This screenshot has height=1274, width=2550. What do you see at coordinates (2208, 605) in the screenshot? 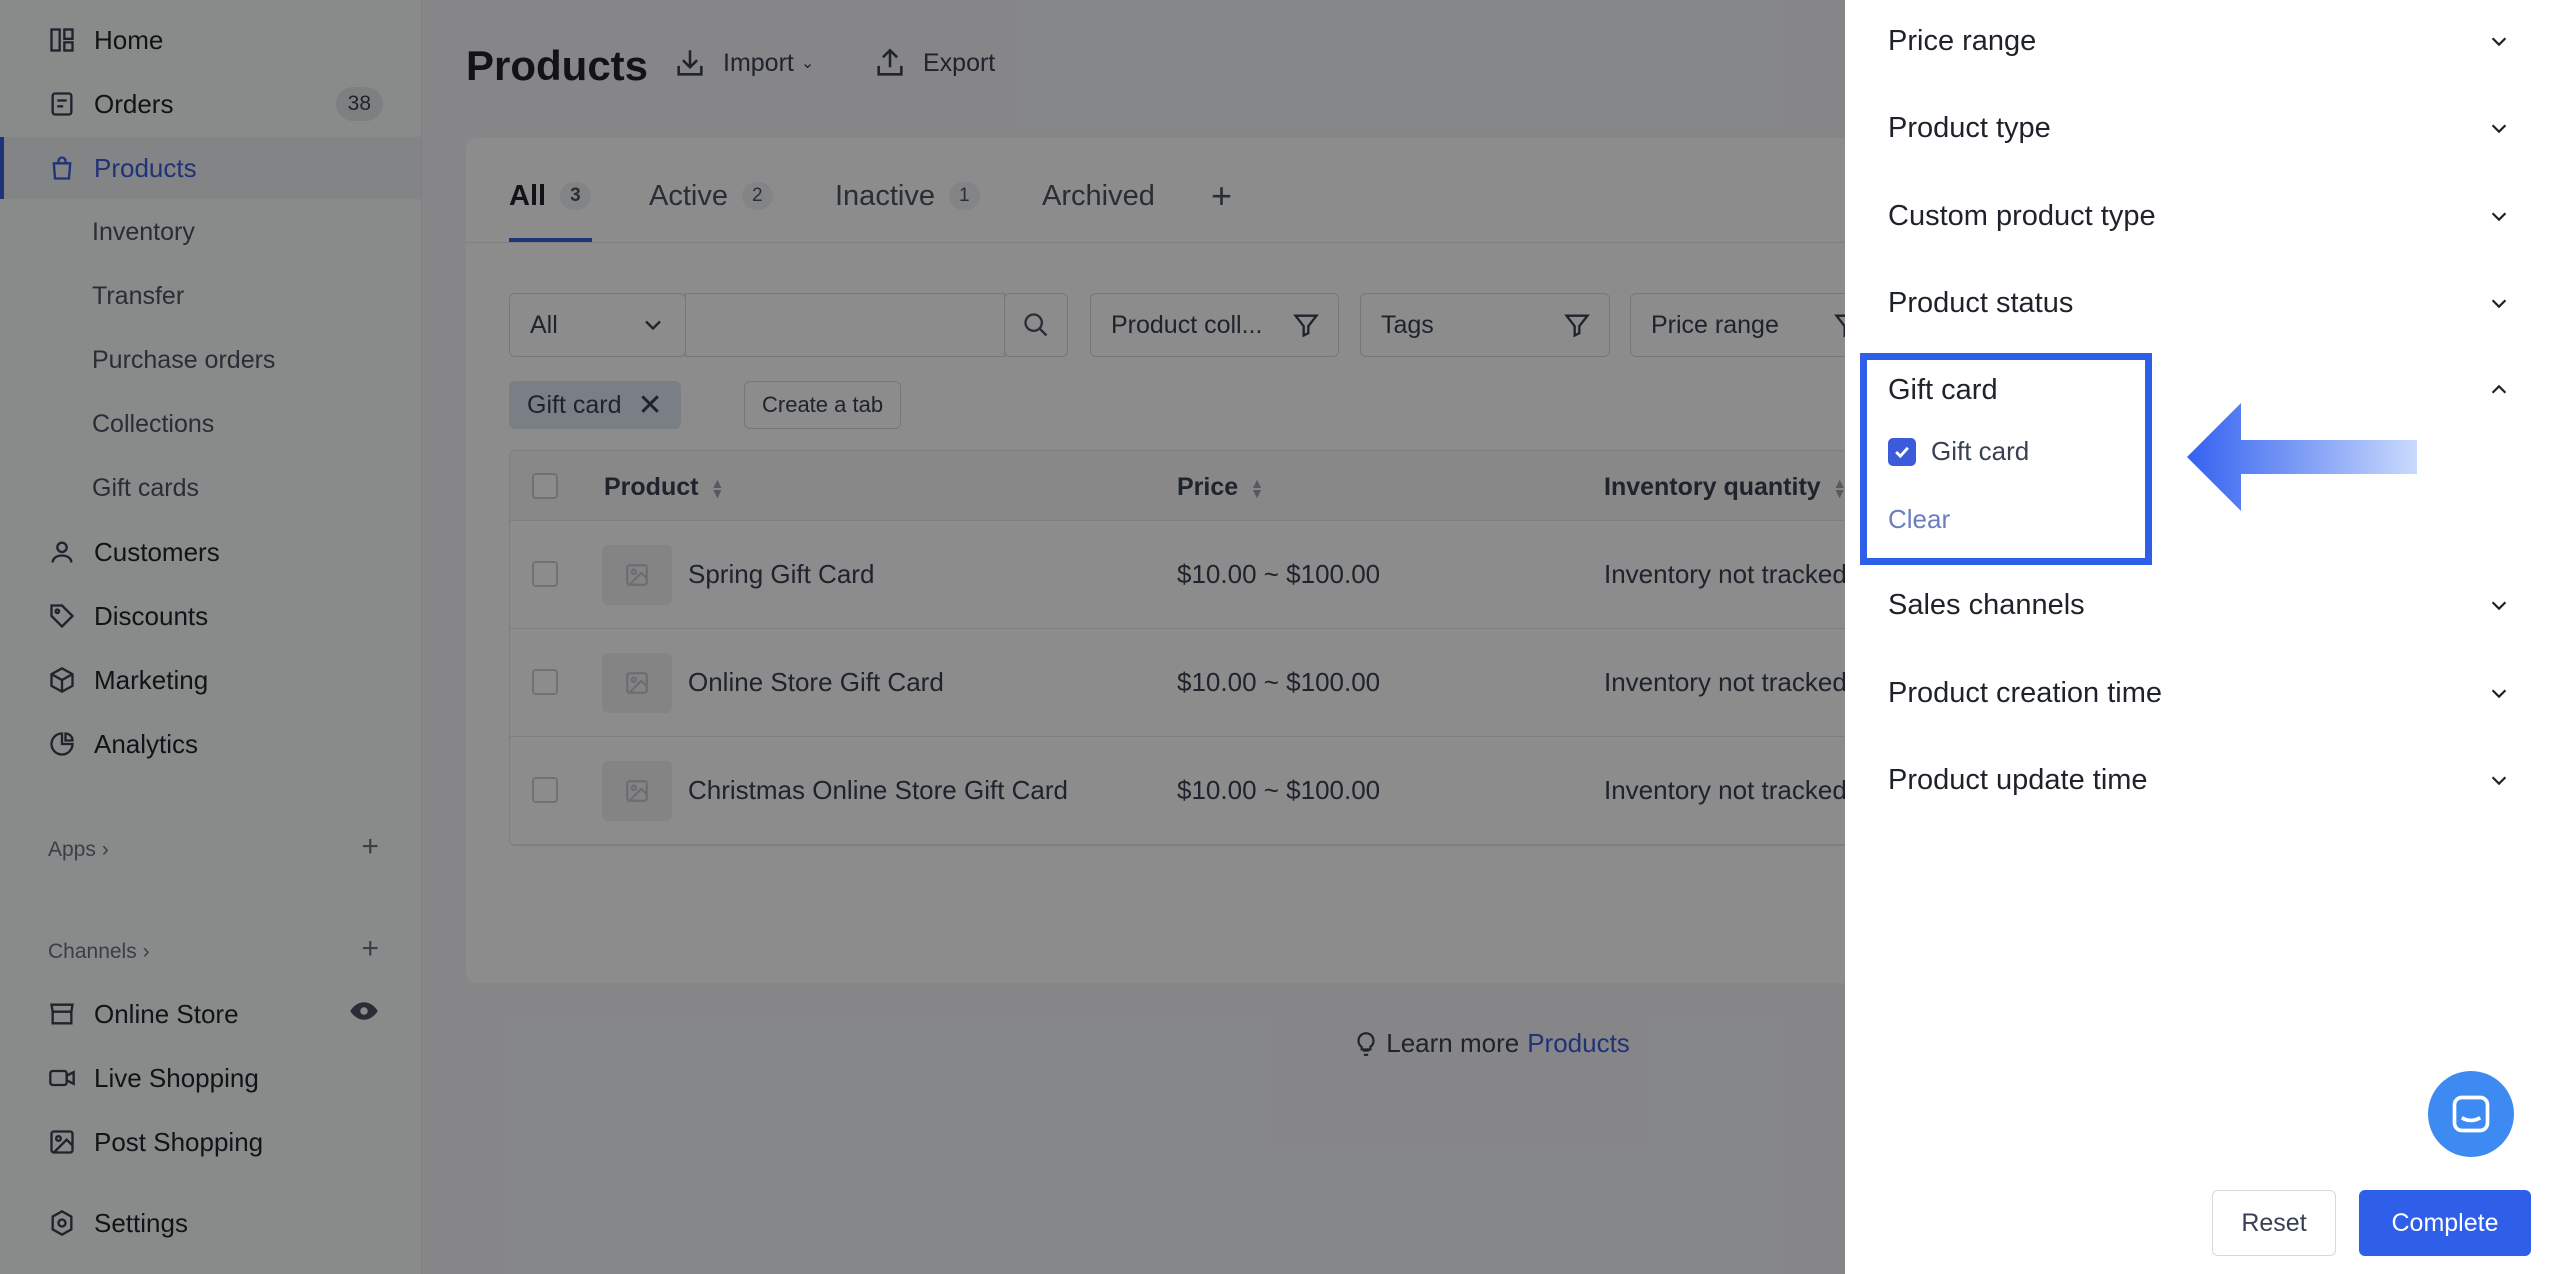
I see `accordion-sales-channels: Sales channels` at bounding box center [2208, 605].